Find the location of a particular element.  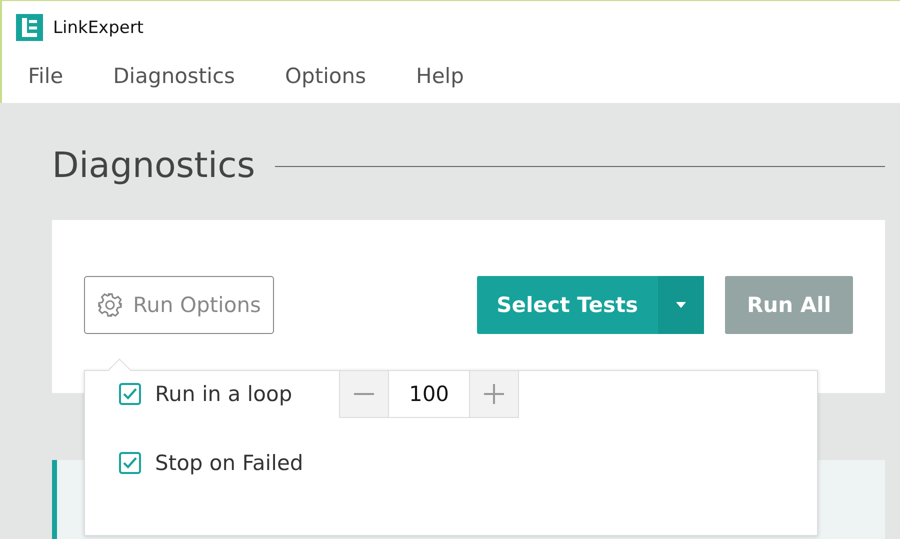

menu-item: Options is located at coordinates (325, 79).